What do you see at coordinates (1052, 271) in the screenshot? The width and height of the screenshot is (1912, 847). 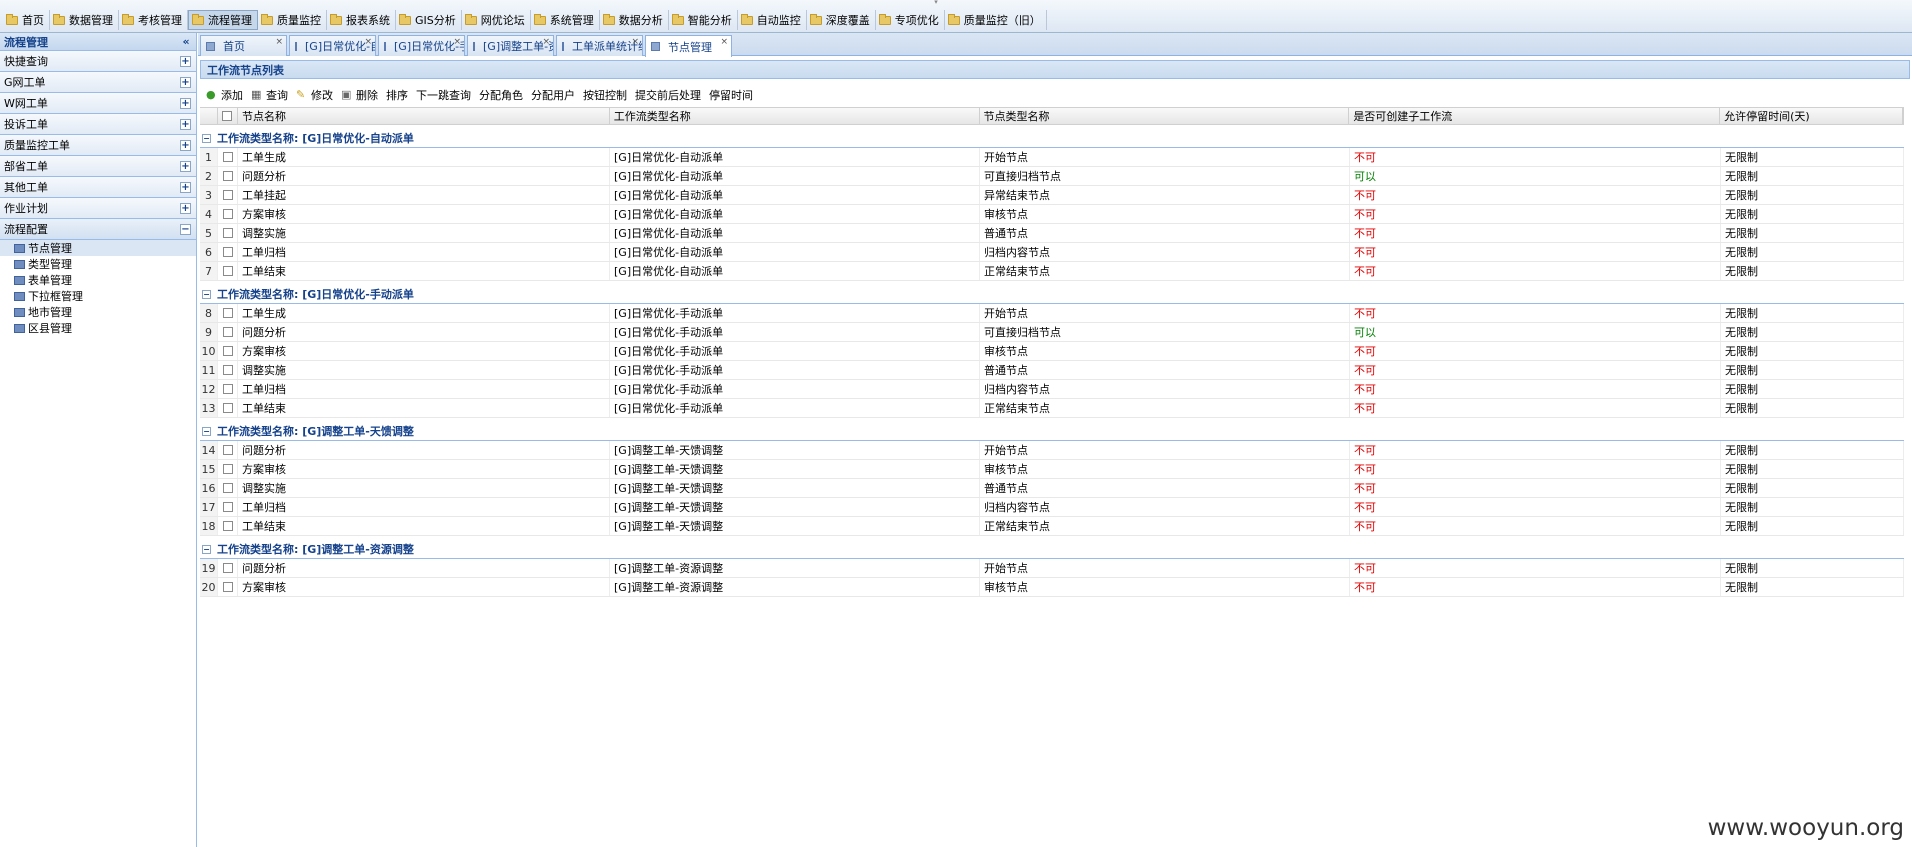 I see `table-row: 7 工单结束 [G]日常优化-自动派单 正常结束节点 不可 无限制` at bounding box center [1052, 271].